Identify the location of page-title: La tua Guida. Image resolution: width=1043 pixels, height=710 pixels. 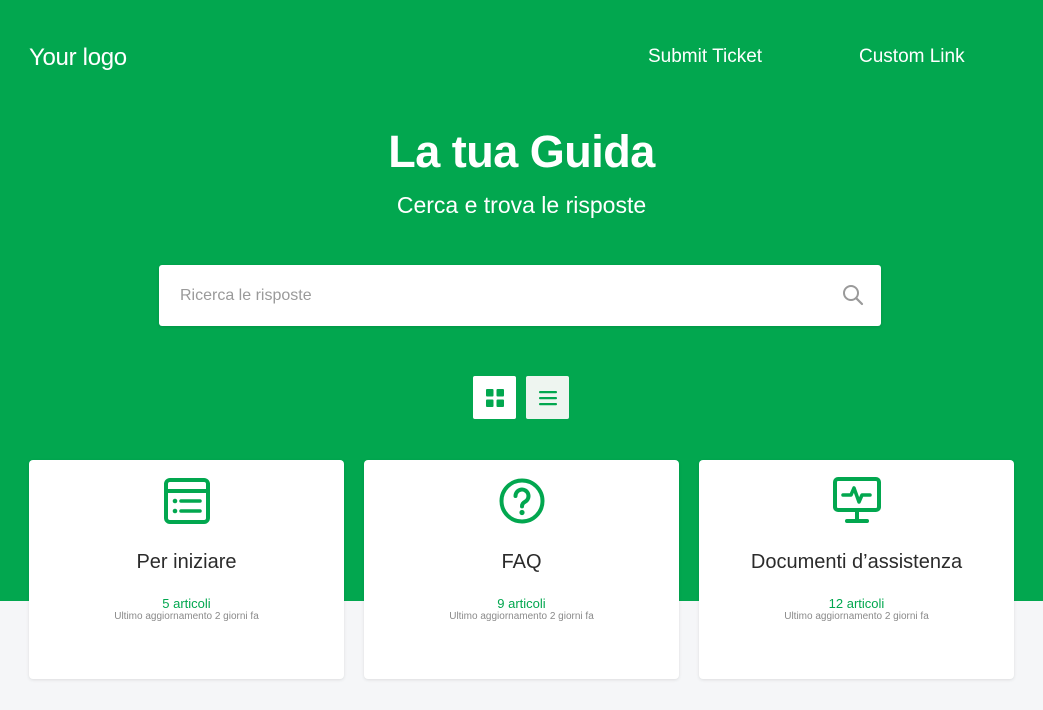
(521, 151).